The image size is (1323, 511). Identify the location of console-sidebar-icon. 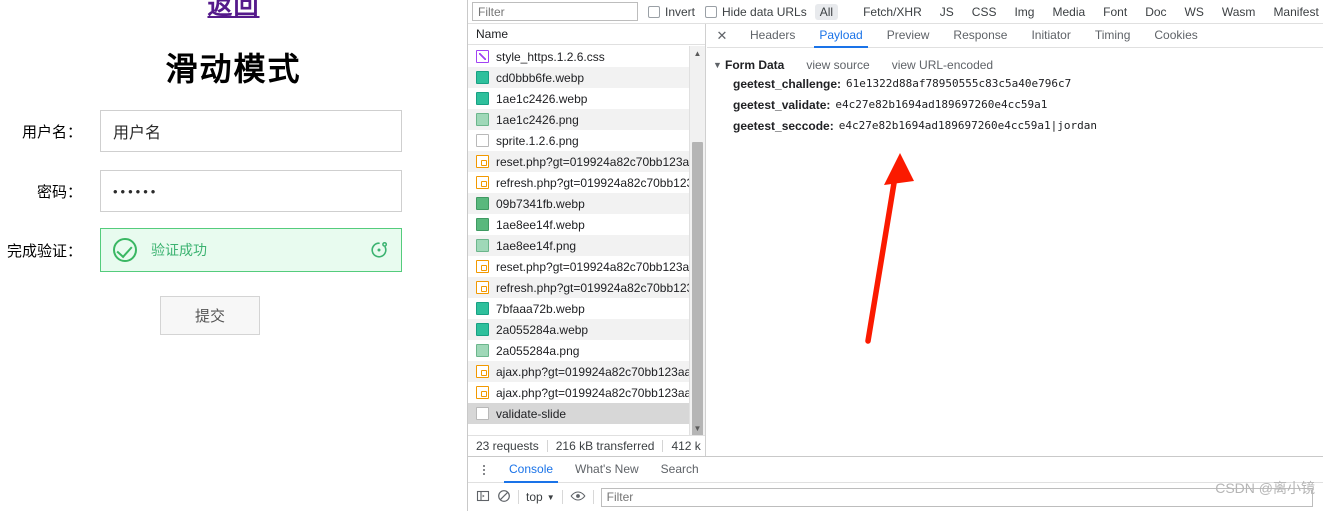
(483, 497).